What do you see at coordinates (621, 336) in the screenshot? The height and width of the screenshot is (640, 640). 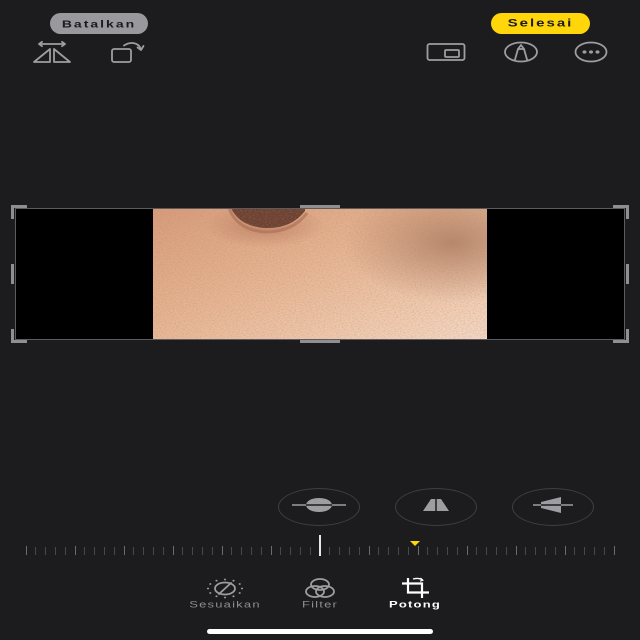 I see `crop-handle-bottom-right` at bounding box center [621, 336].